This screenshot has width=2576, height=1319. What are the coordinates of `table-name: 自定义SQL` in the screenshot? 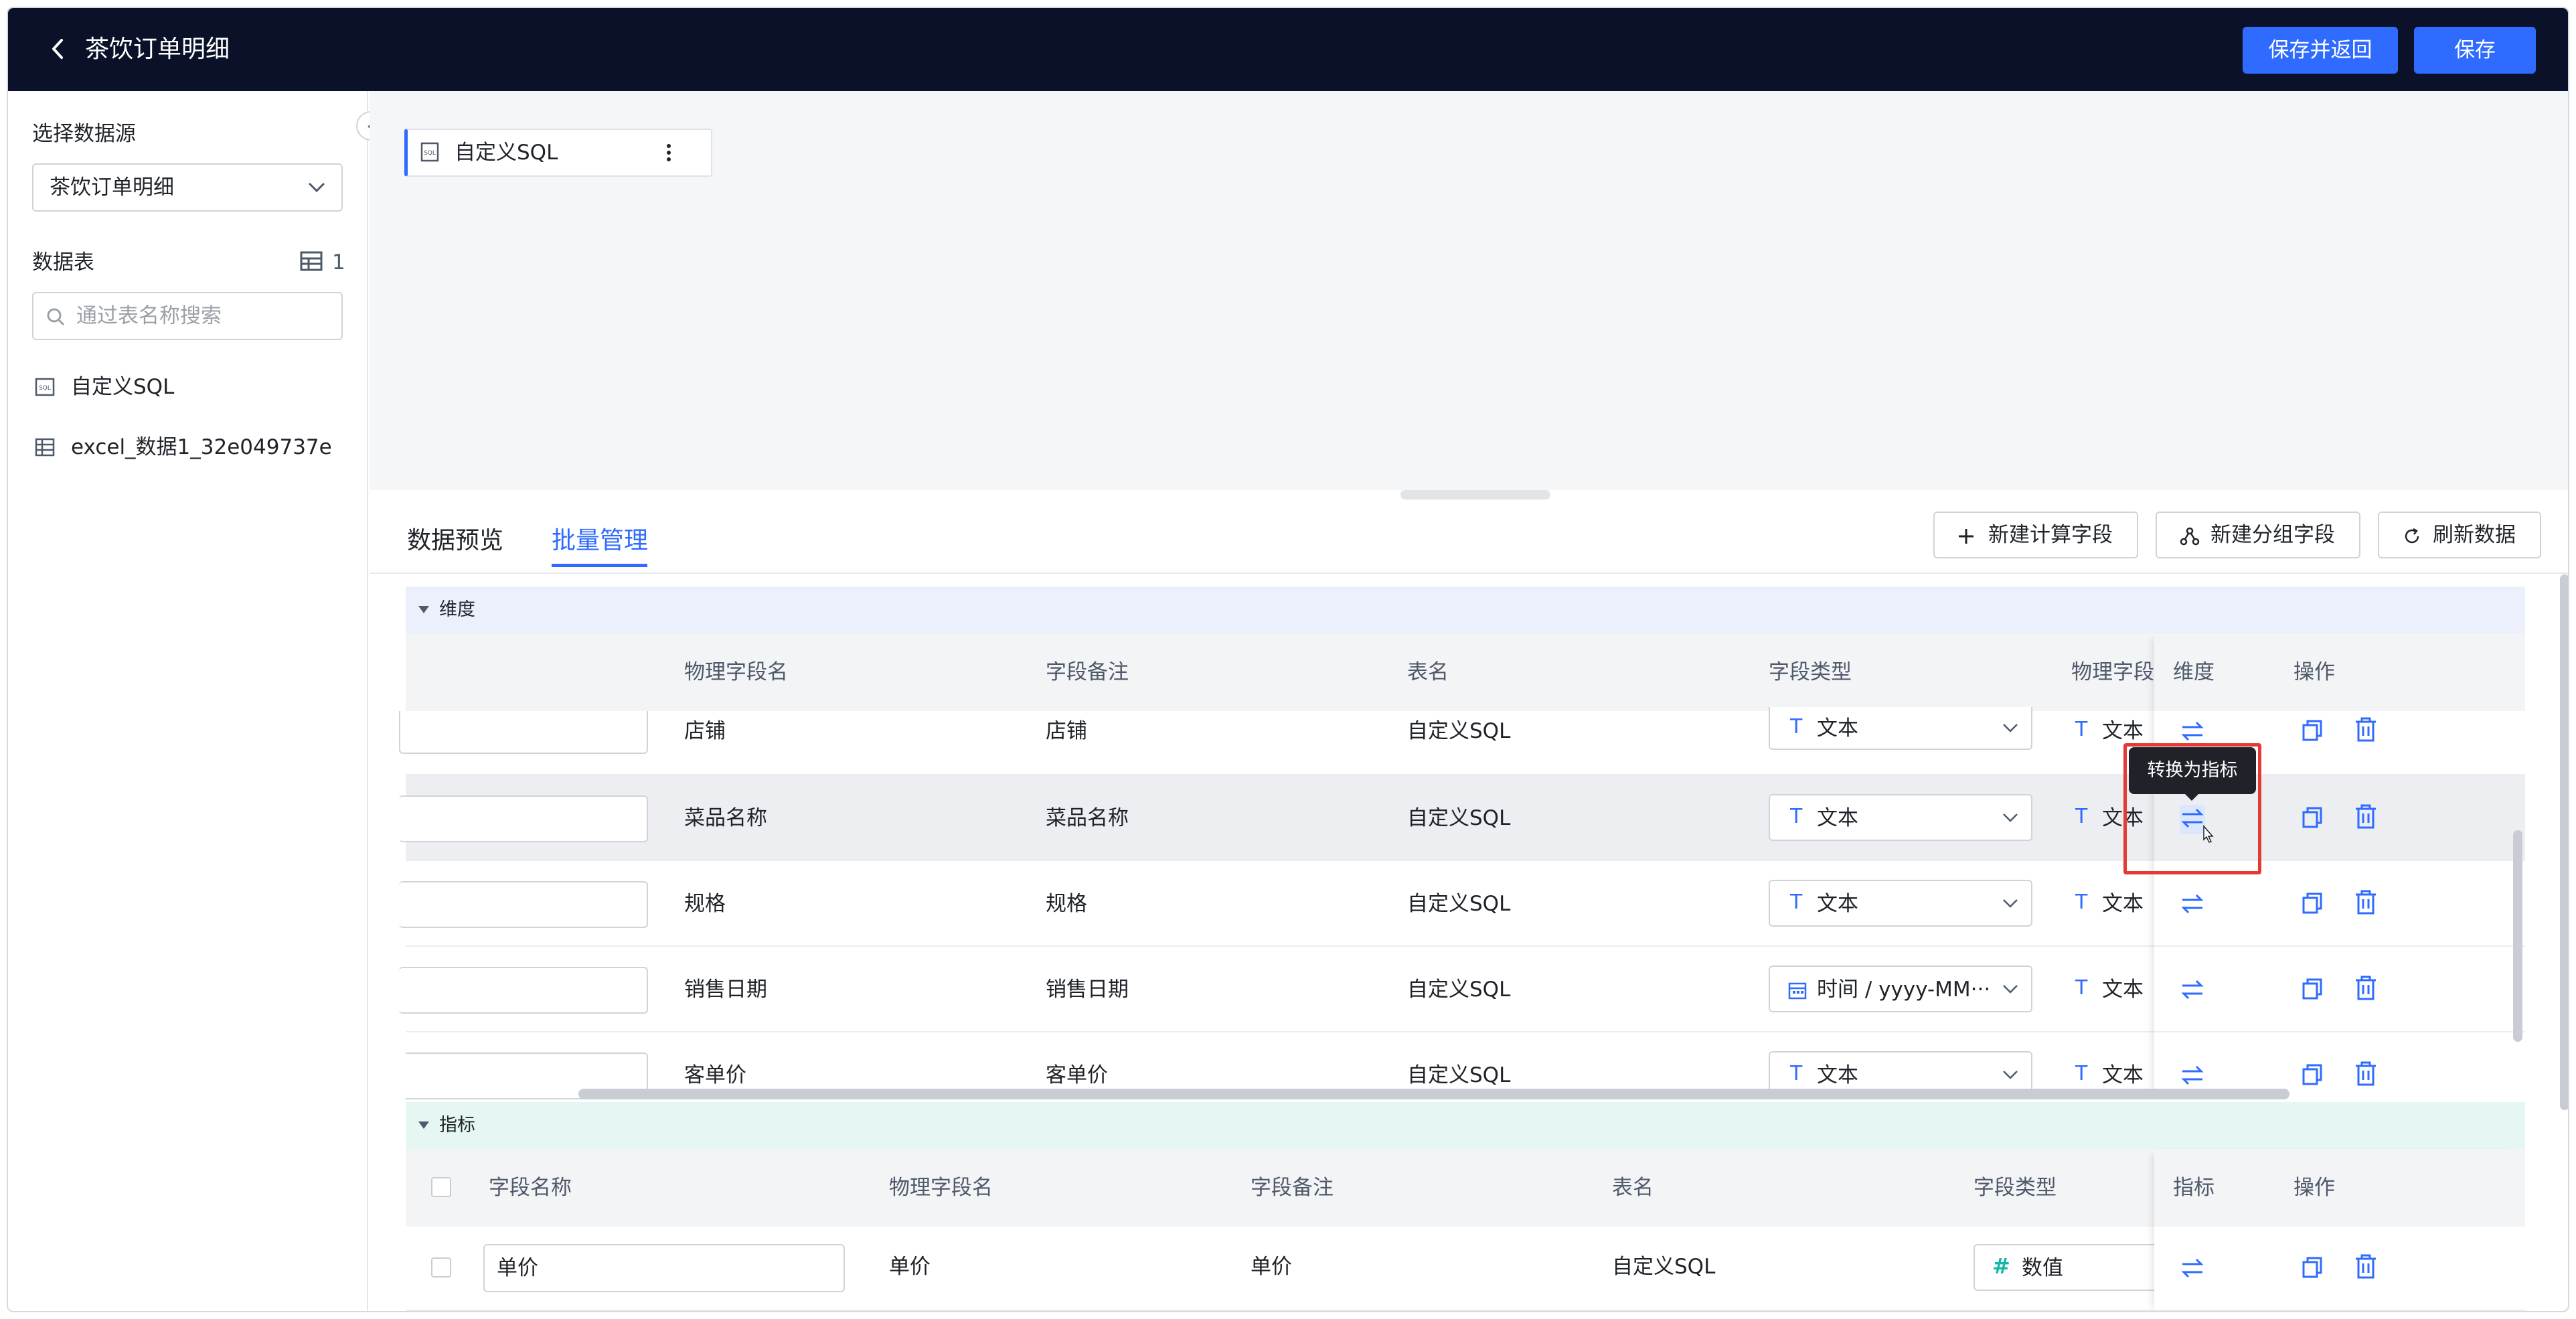 It's located at (1459, 818).